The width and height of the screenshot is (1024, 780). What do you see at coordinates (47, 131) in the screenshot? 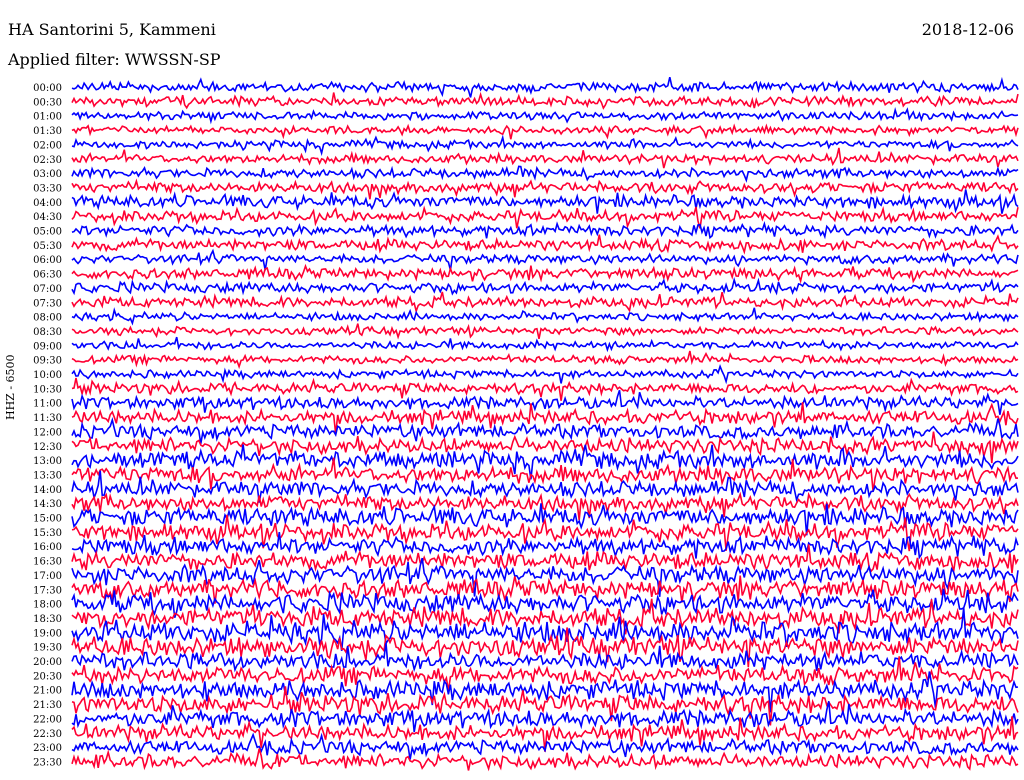
I see `time-tick-label: 01:30` at bounding box center [47, 131].